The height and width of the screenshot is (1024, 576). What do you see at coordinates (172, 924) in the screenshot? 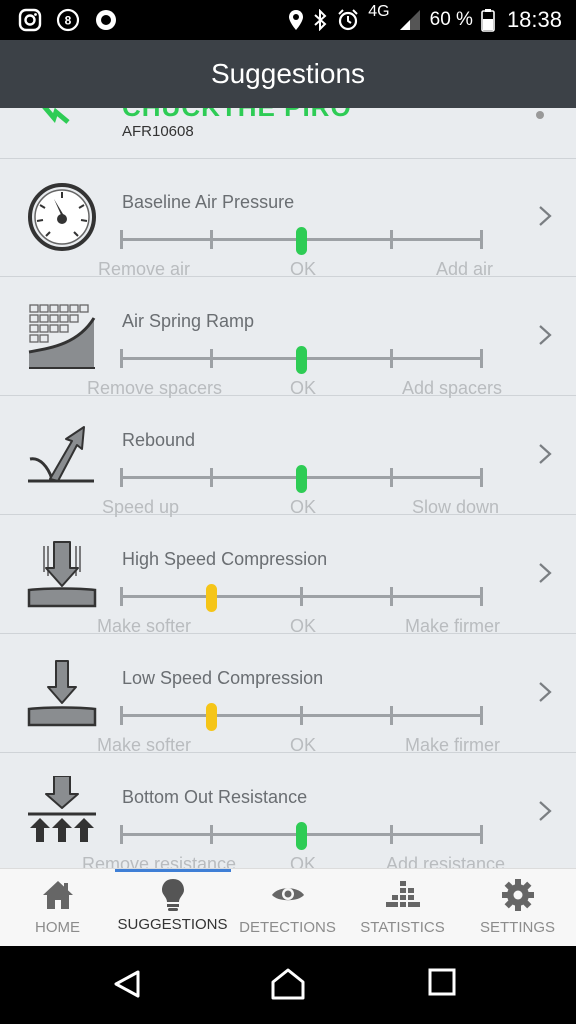
I see `tab-label: SUGGESTIONS` at bounding box center [172, 924].